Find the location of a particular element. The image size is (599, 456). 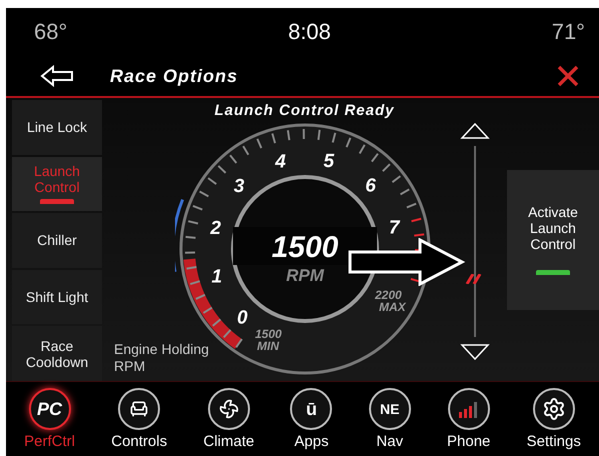

rpm-unit: RPM is located at coordinates (305, 275).